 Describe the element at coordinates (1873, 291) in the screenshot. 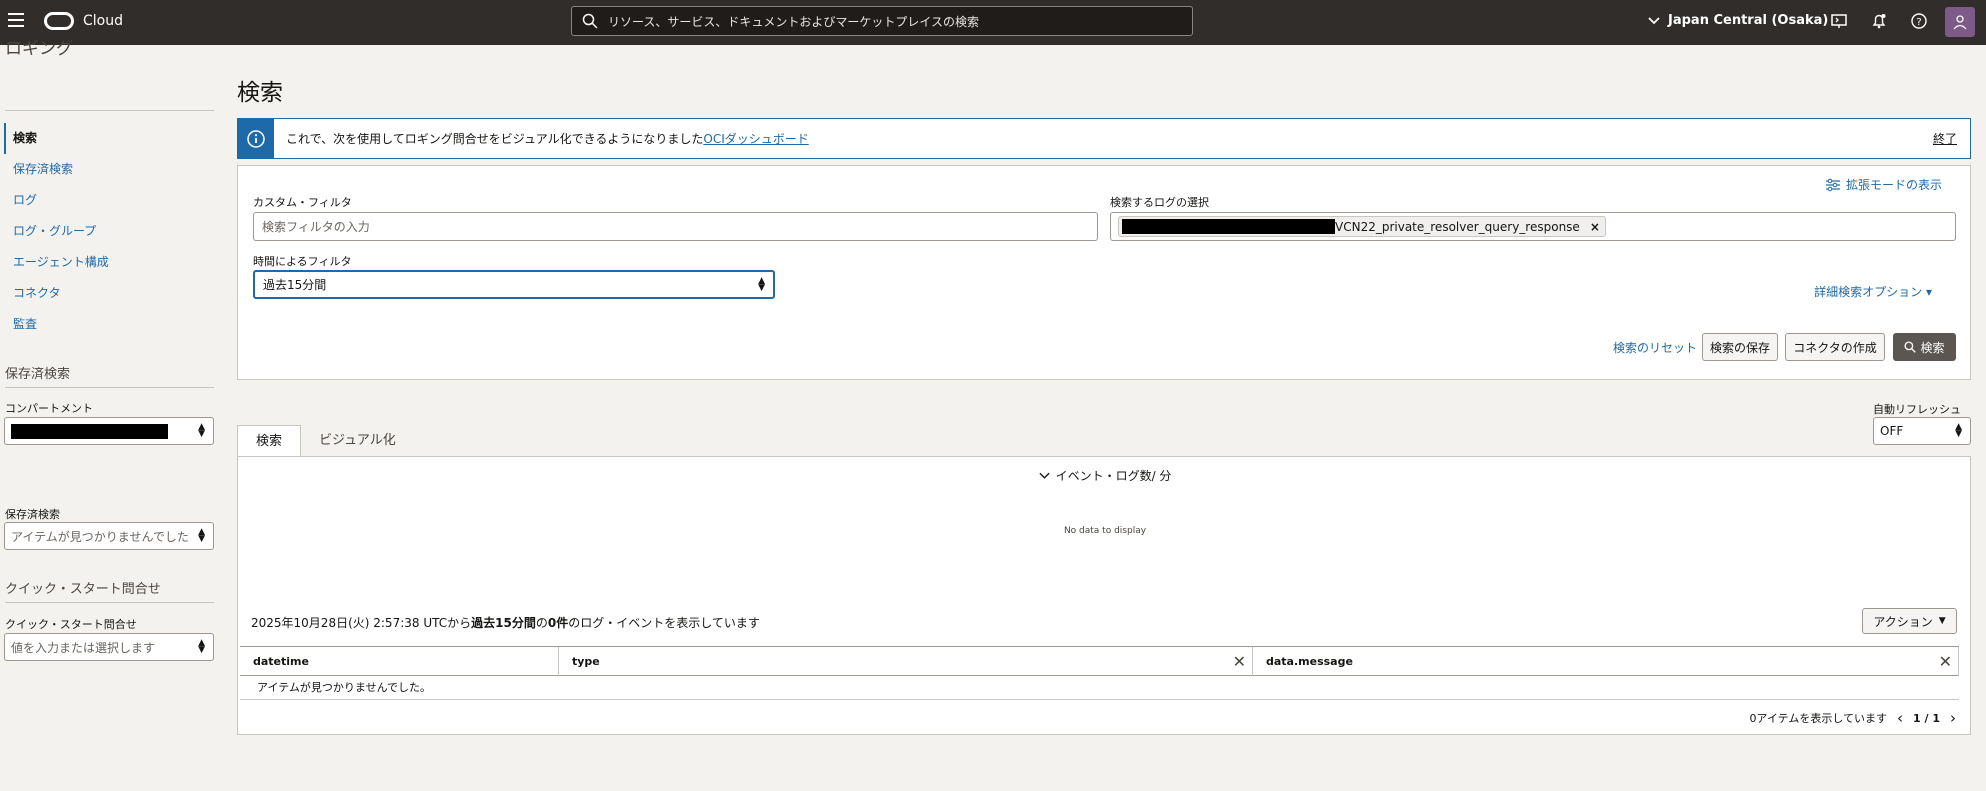

I see `advanced-options-link: 詳細検索オプション ▾` at that location.